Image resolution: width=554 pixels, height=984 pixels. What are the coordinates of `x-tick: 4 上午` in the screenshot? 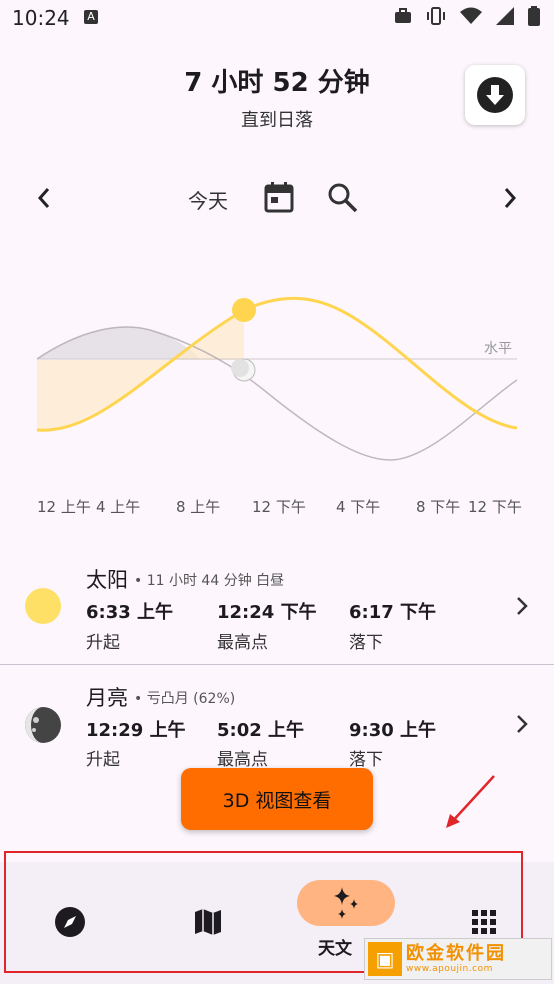 It's located at (118, 507).